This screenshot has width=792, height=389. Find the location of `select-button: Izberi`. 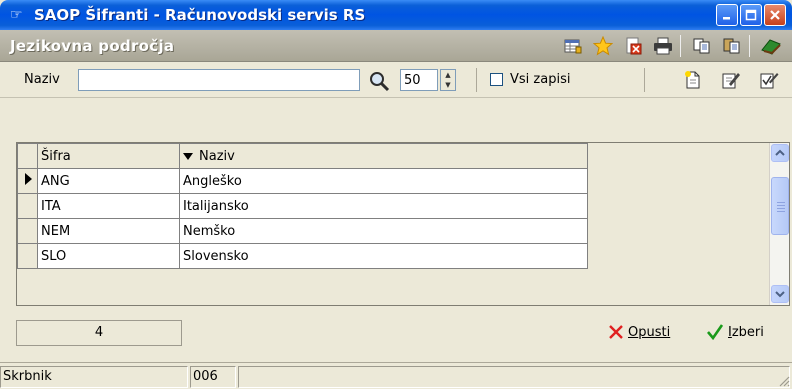

select-button: Izberi is located at coordinates (735, 332).